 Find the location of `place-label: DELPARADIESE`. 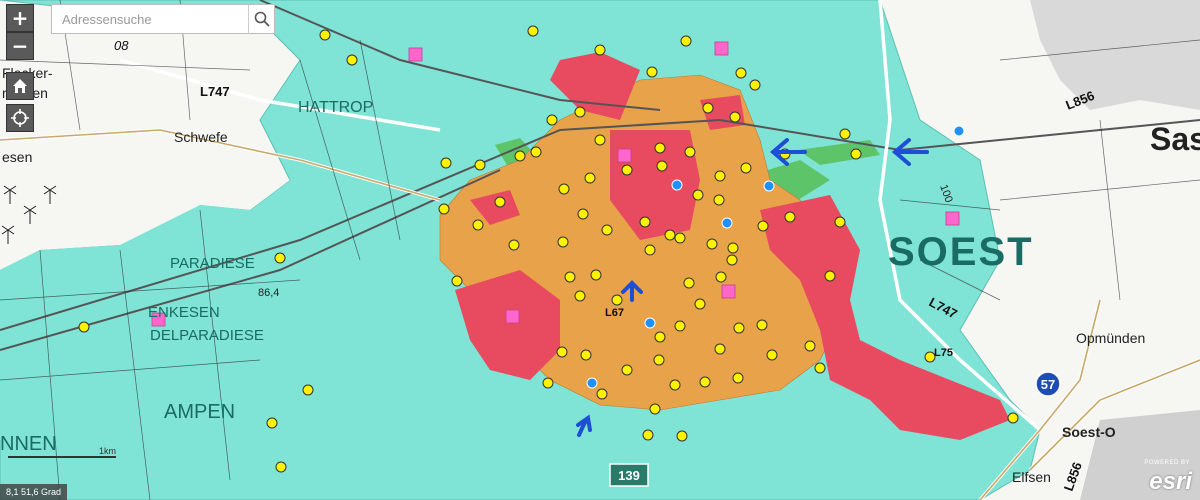

place-label: DELPARADIESE is located at coordinates (207, 335).